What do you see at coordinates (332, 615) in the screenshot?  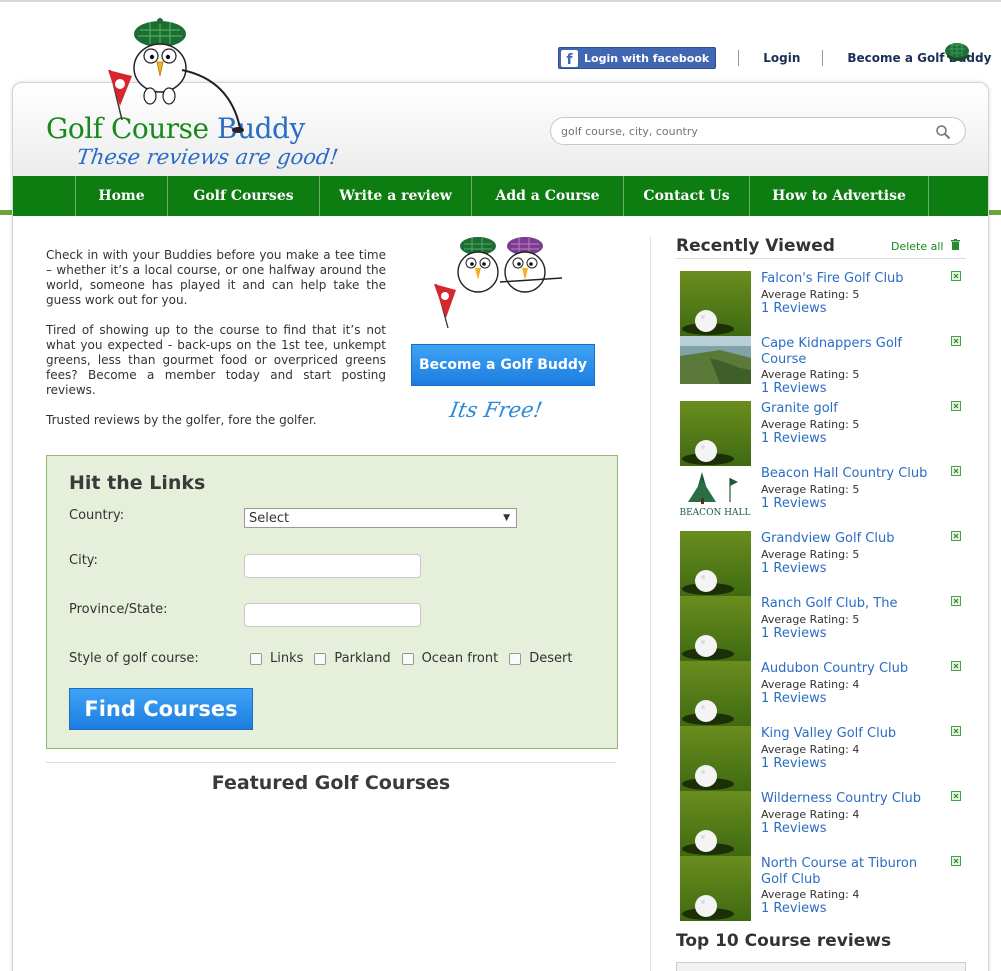 I see `province-input` at bounding box center [332, 615].